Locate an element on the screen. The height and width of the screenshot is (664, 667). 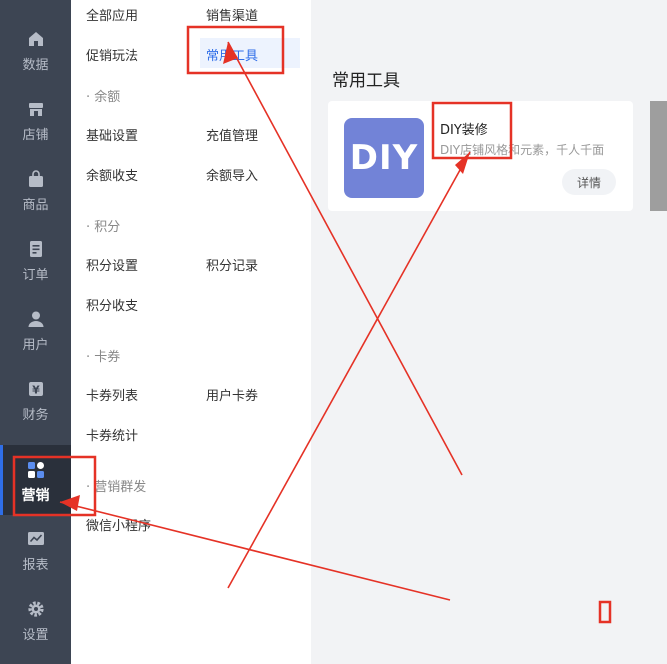
submenu-item-coupon-list: 卡券列表 is located at coordinates (112, 394).